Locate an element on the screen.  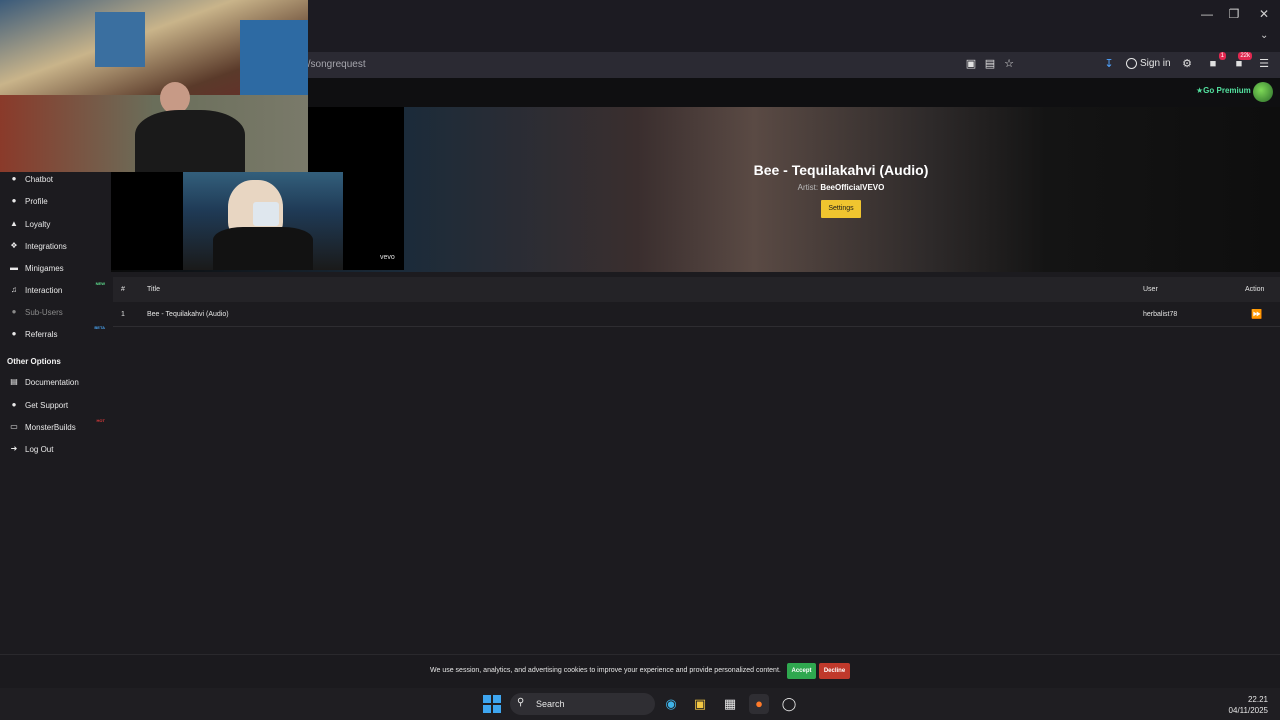
picture-in-picture-icon: ▣ is located at coordinates (971, 64).